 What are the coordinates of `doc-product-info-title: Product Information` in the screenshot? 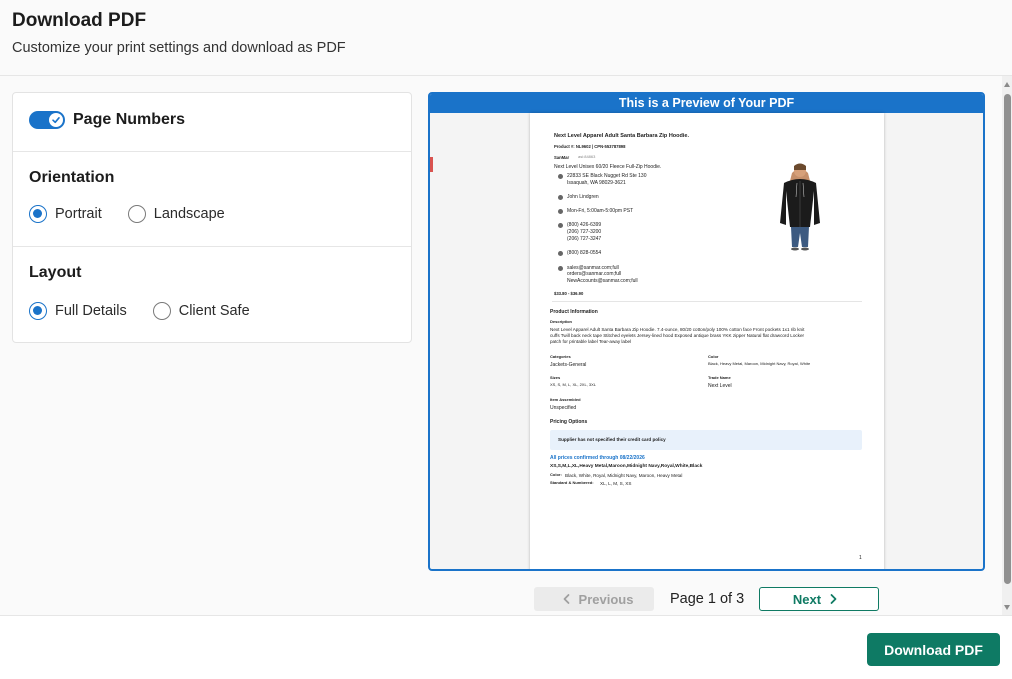 It's located at (574, 312).